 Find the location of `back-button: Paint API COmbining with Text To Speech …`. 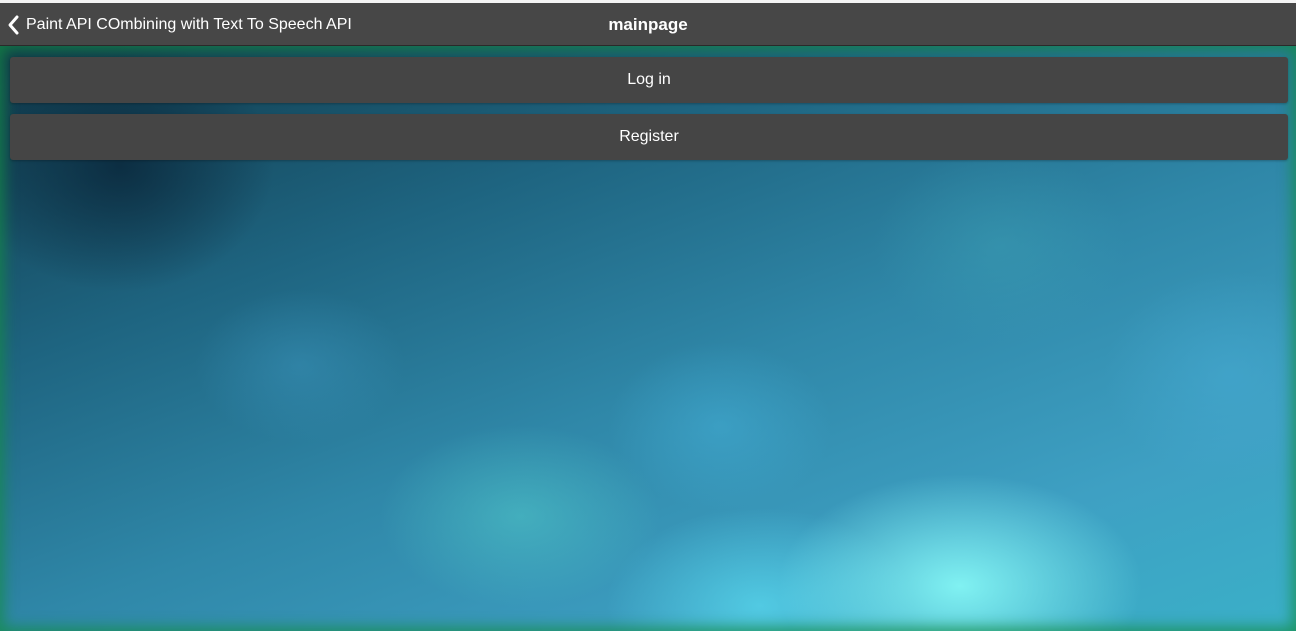

back-button: Paint API COmbining with Text To Speech … is located at coordinates (179, 24).